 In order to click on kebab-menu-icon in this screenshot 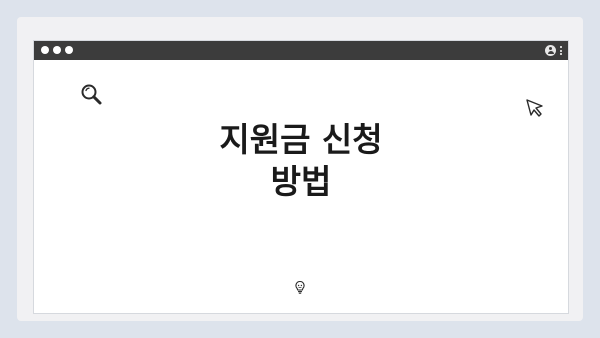, I will do `click(561, 50)`.